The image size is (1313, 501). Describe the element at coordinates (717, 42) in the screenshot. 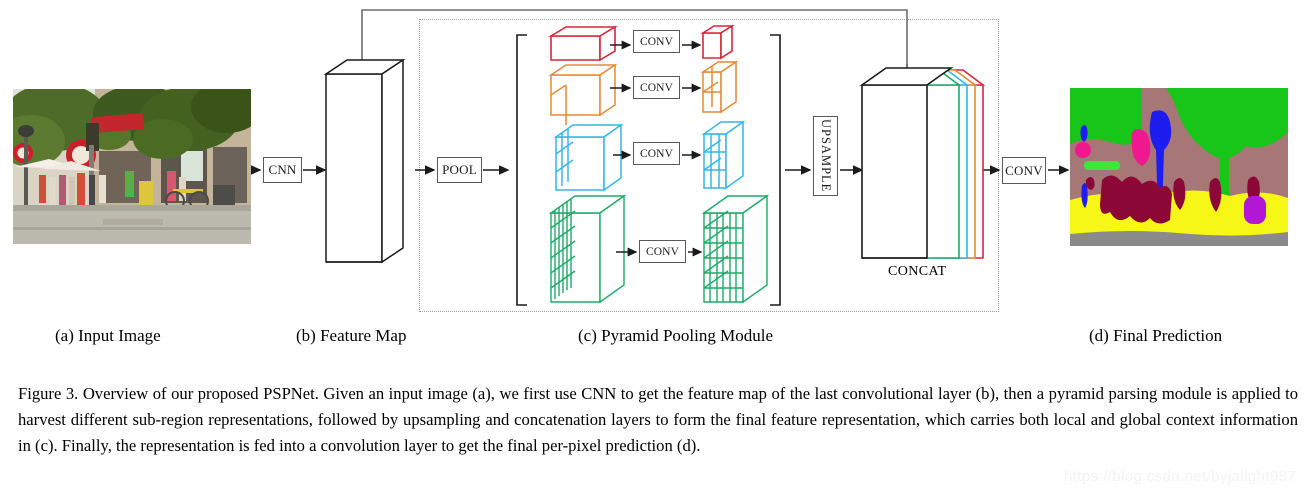

I see `pyramid-box-1x1-output` at that location.